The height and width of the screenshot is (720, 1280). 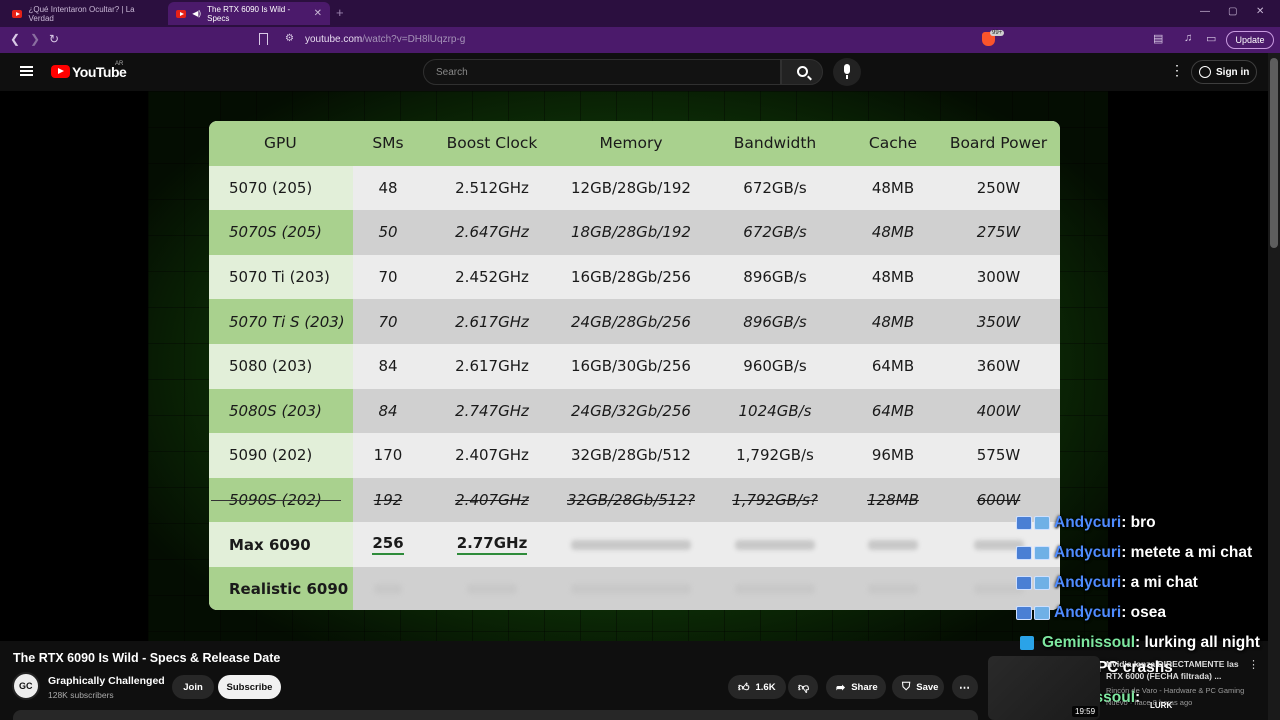 What do you see at coordinates (492, 187) in the screenshot?
I see `cell-boost-clock: 2.512GHz` at bounding box center [492, 187].